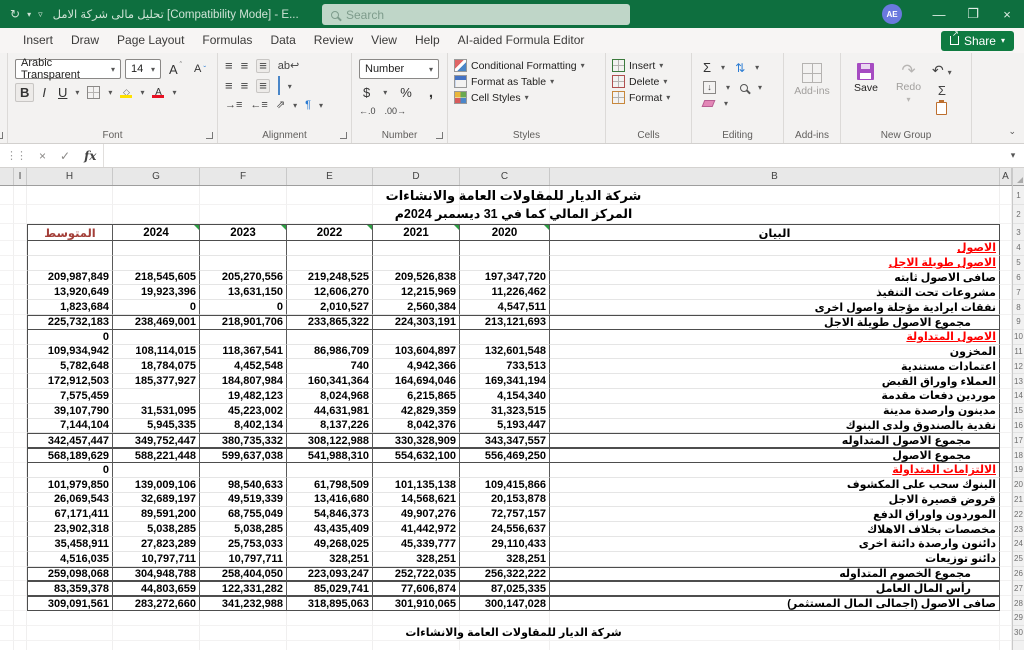 The image size is (1024, 650). What do you see at coordinates (20, 293) in the screenshot?
I see `cell-I7` at bounding box center [20, 293].